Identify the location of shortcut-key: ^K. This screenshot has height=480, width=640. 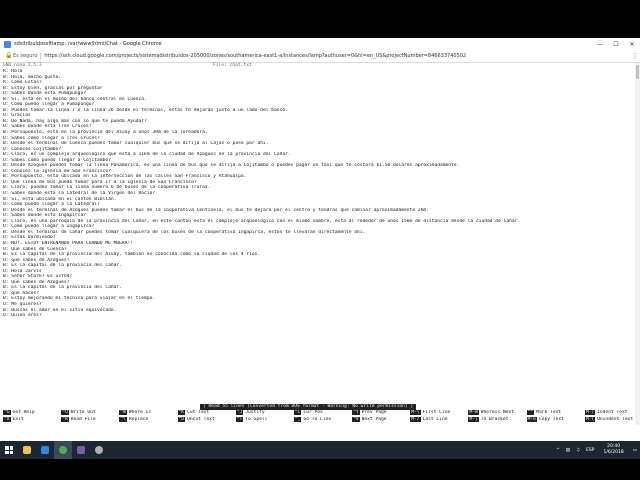
(181, 412).